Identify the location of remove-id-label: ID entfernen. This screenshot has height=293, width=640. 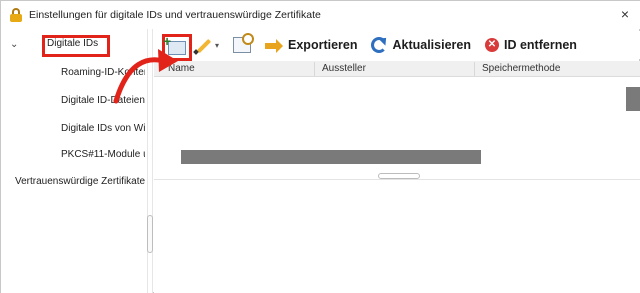
(540, 45).